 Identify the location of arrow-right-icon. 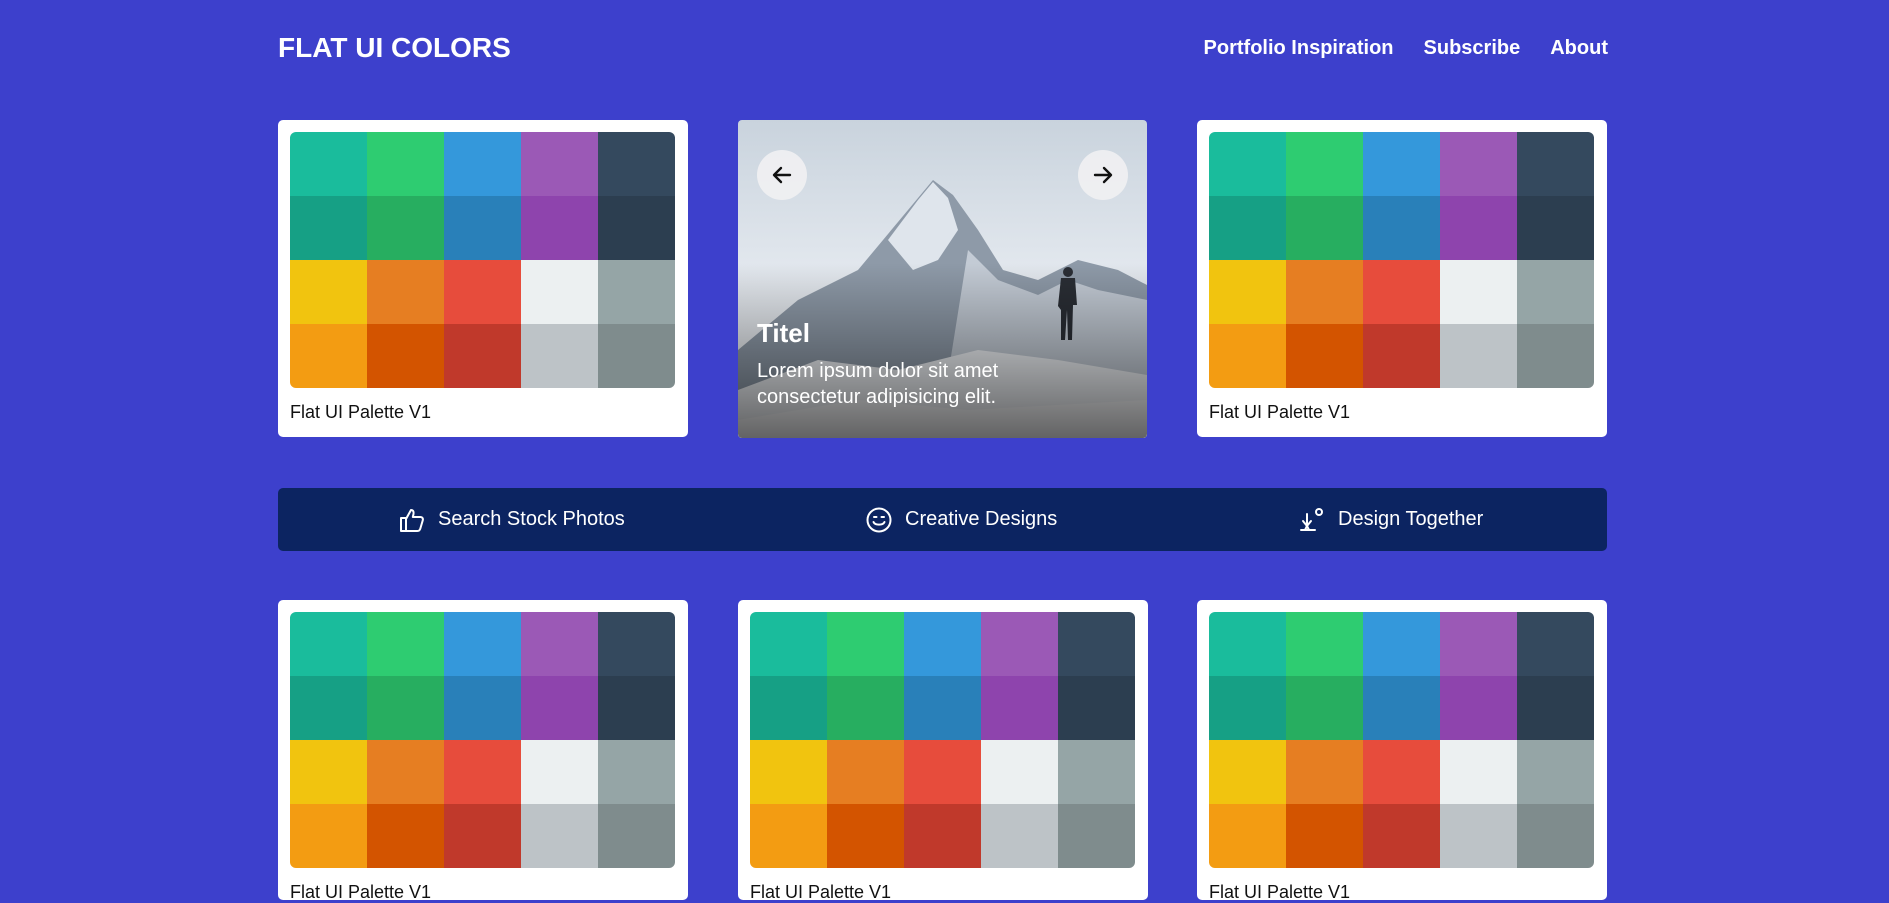
(1103, 175).